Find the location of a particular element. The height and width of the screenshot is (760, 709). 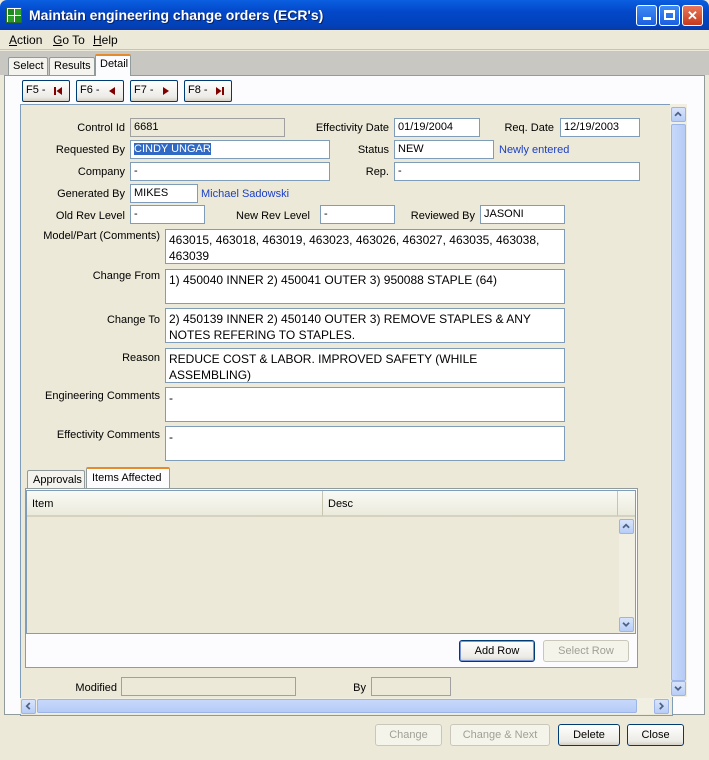

maximize-button is located at coordinates (669, 15).